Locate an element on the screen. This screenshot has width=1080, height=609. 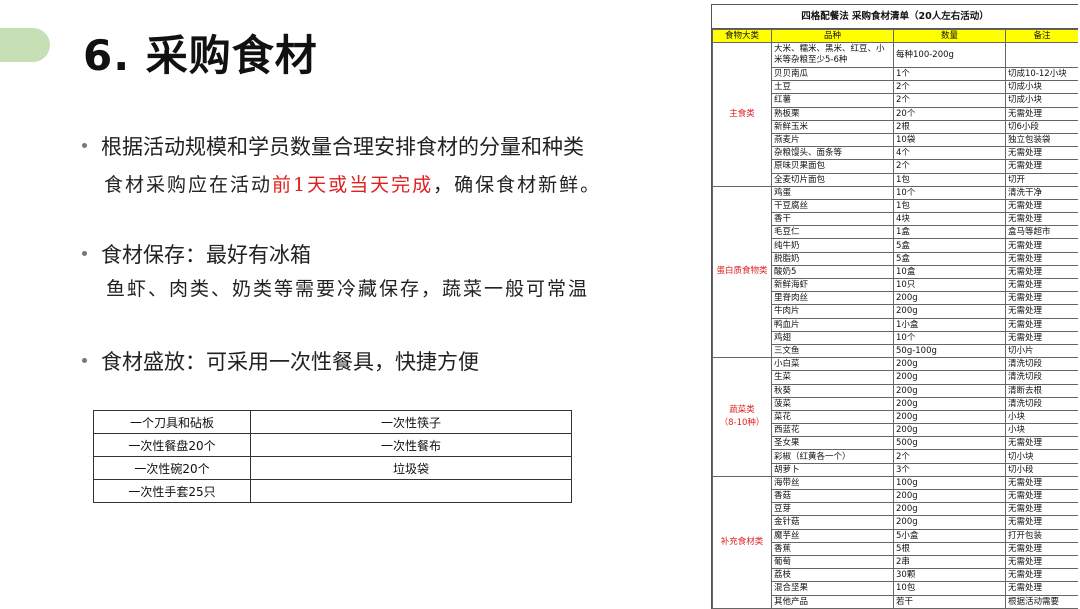
item-cell: 熟板栗 is located at coordinates (832, 113).